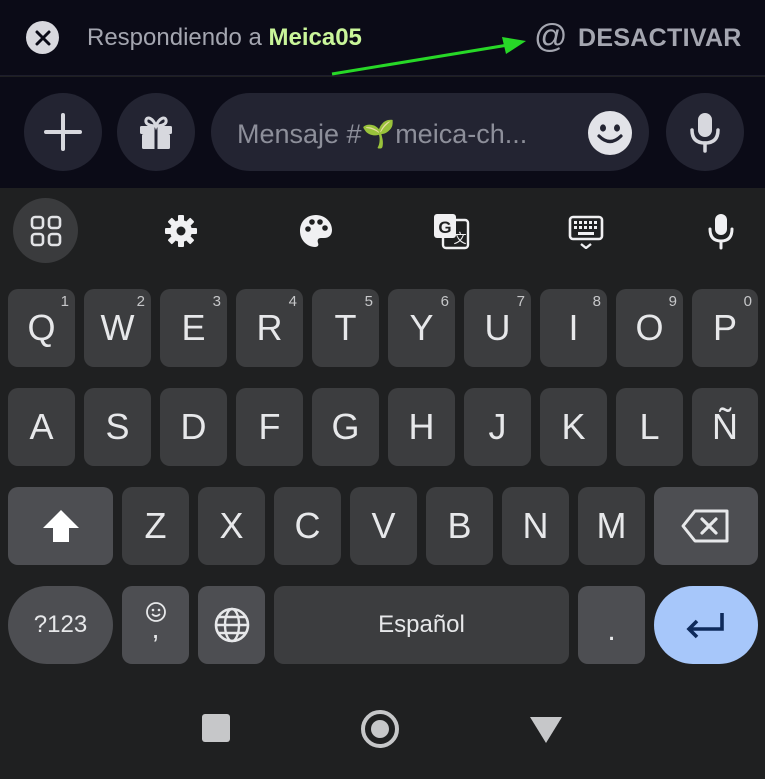  What do you see at coordinates (63, 132) in the screenshot?
I see `attach-button` at bounding box center [63, 132].